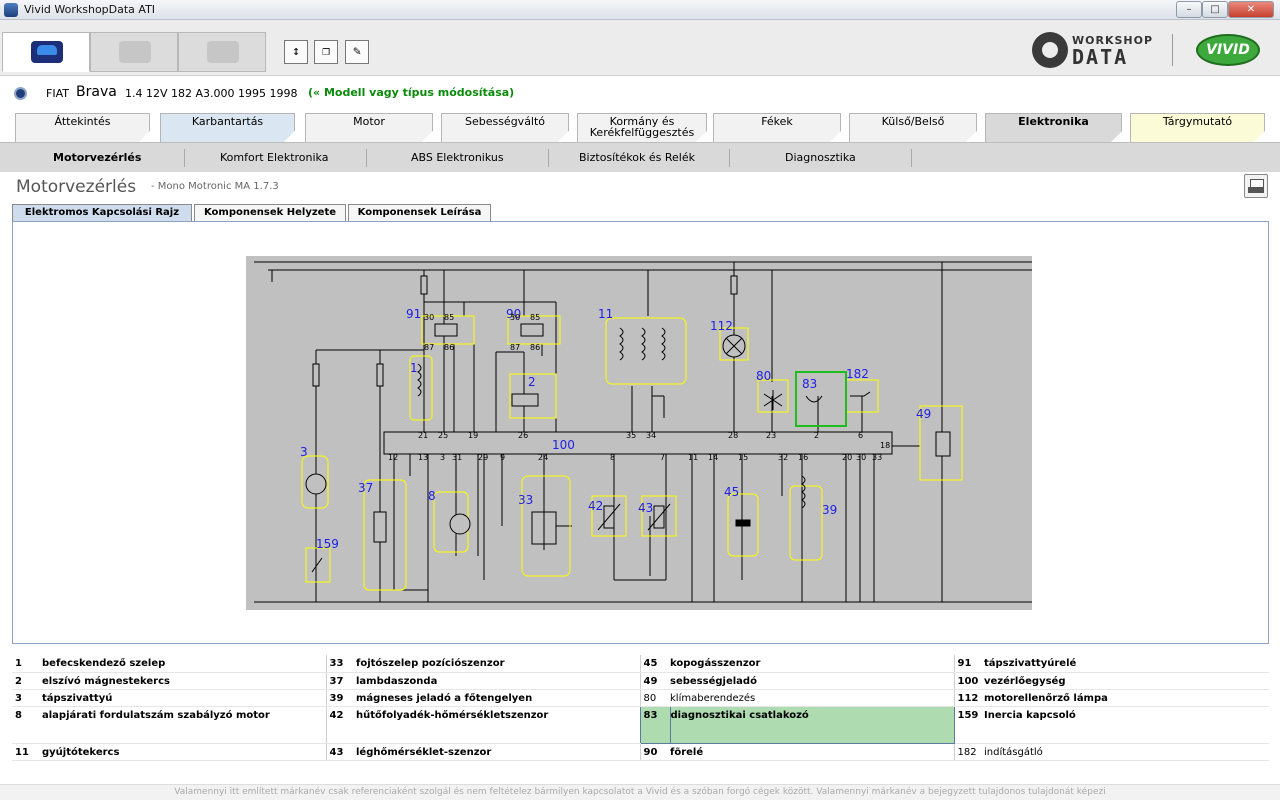 This screenshot has width=1280, height=800. Describe the element at coordinates (340, 752) in the screenshot. I see `legend-number: 43` at that location.